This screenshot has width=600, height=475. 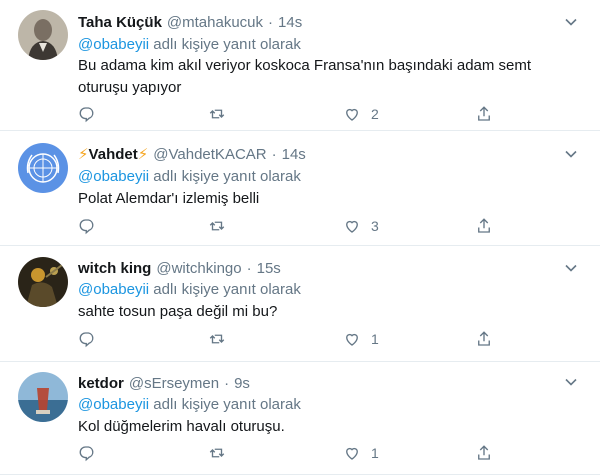 I want to click on tweet-text: Kol düğmelerim havalı oturuşu., so click(x=181, y=426).